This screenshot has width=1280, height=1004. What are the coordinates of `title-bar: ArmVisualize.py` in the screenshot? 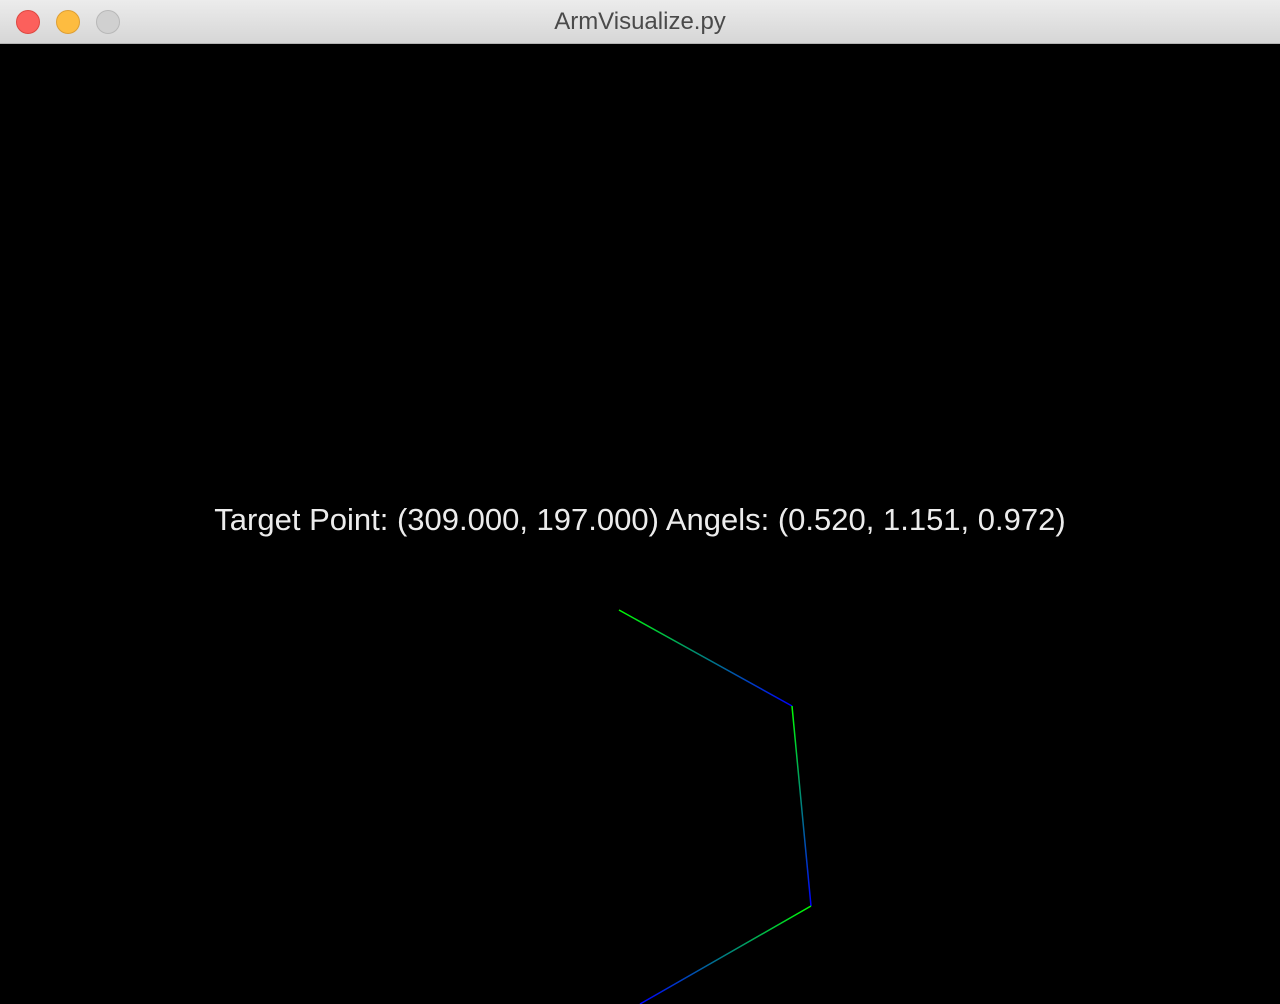 It's located at (640, 22).